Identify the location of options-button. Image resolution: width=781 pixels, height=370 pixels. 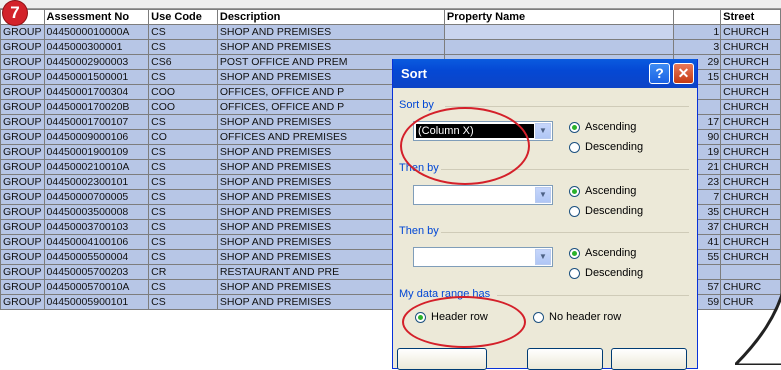
(442, 359).